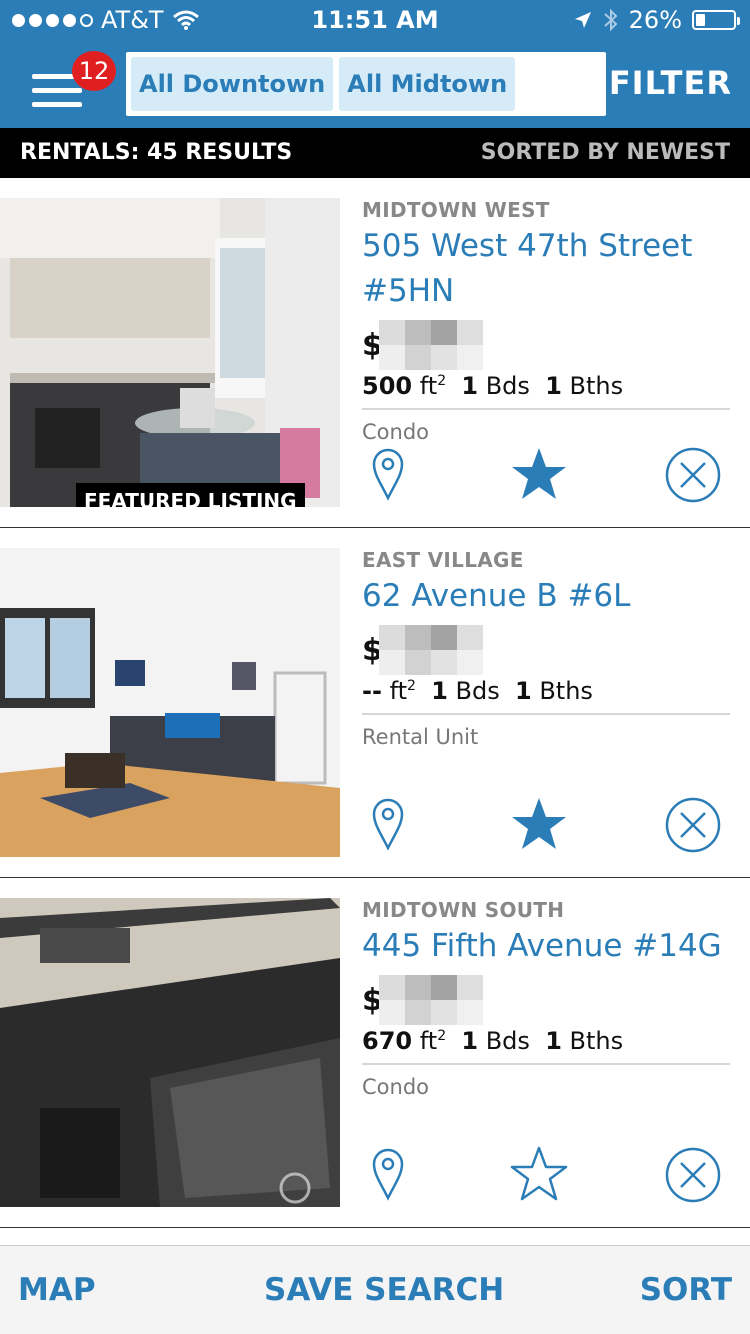 This screenshot has height=1334, width=750. What do you see at coordinates (605, 152) in the screenshot?
I see `sort-status: SORTED BY NEWEST` at bounding box center [605, 152].